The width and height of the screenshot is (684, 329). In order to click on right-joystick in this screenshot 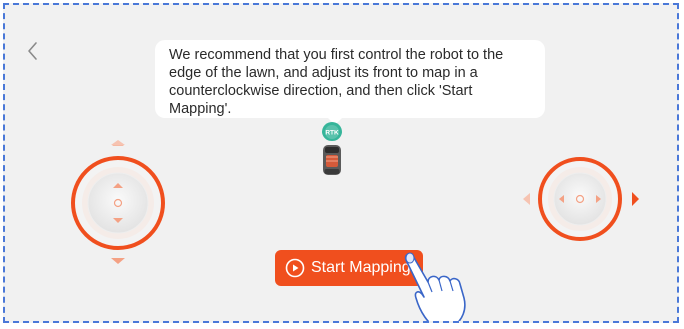, I will do `click(580, 218)`.